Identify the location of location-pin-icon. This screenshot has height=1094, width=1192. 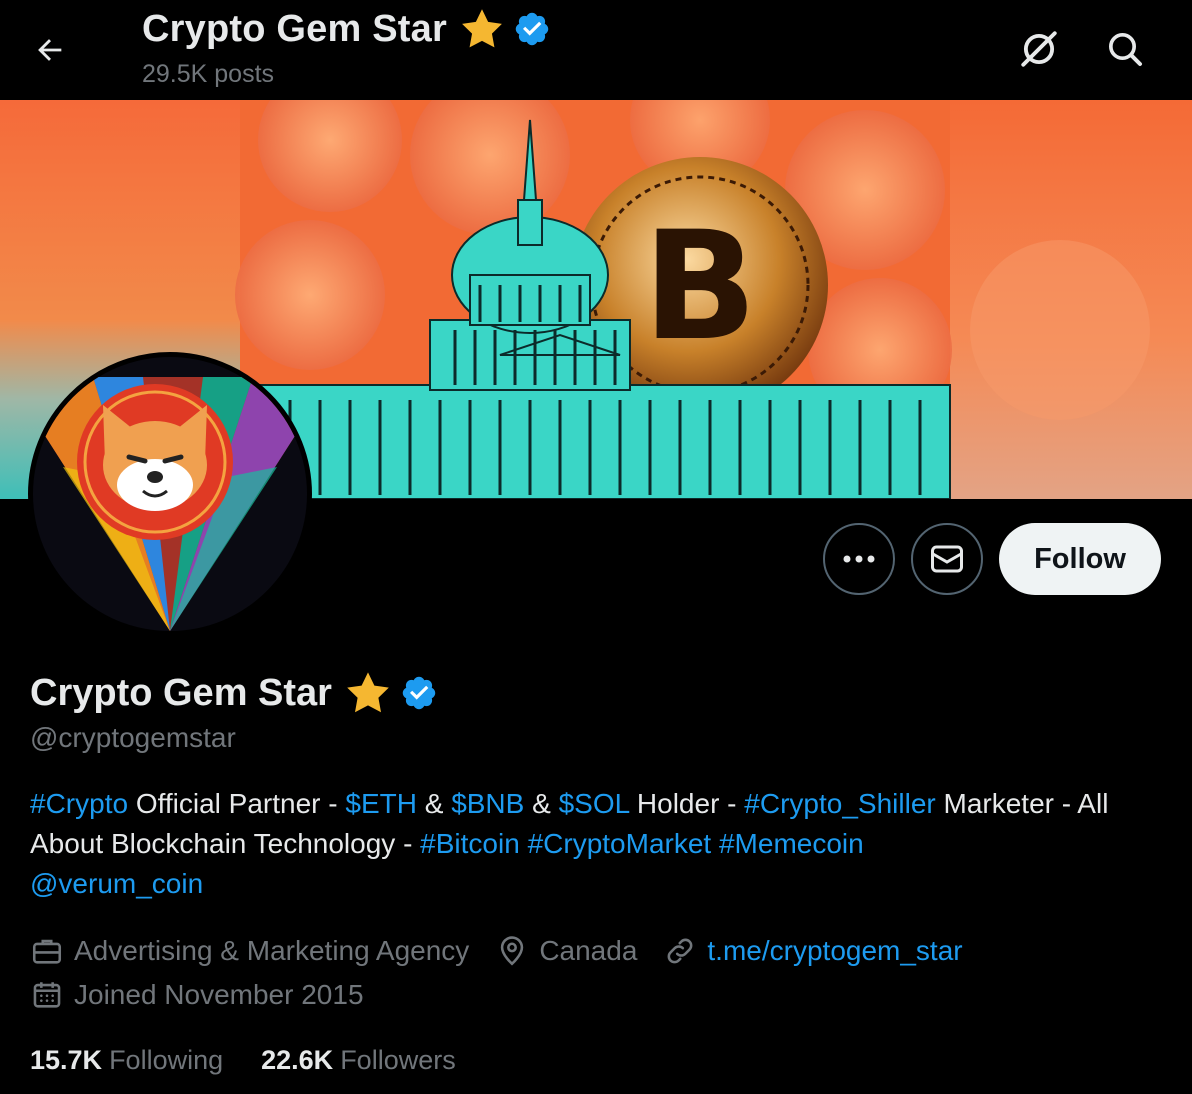
(512, 951).